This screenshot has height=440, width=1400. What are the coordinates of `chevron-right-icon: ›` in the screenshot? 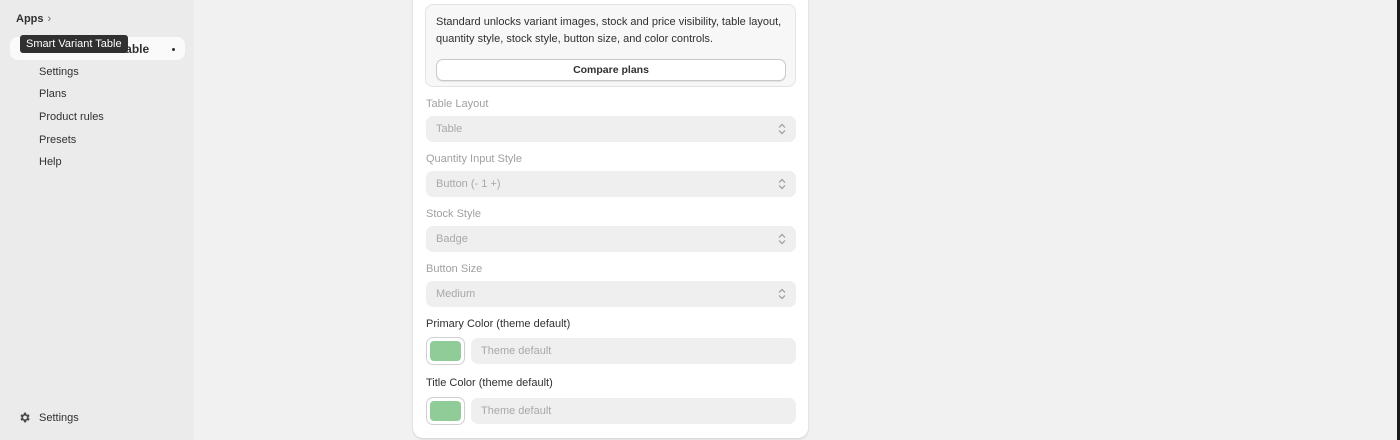 It's located at (49, 19).